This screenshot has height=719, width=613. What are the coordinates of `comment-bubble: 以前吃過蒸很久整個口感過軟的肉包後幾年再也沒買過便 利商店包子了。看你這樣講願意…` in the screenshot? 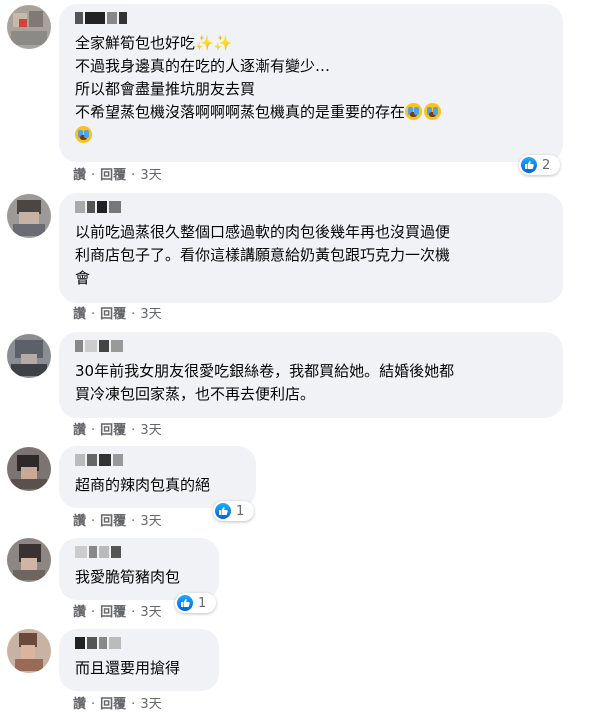 It's located at (311, 248).